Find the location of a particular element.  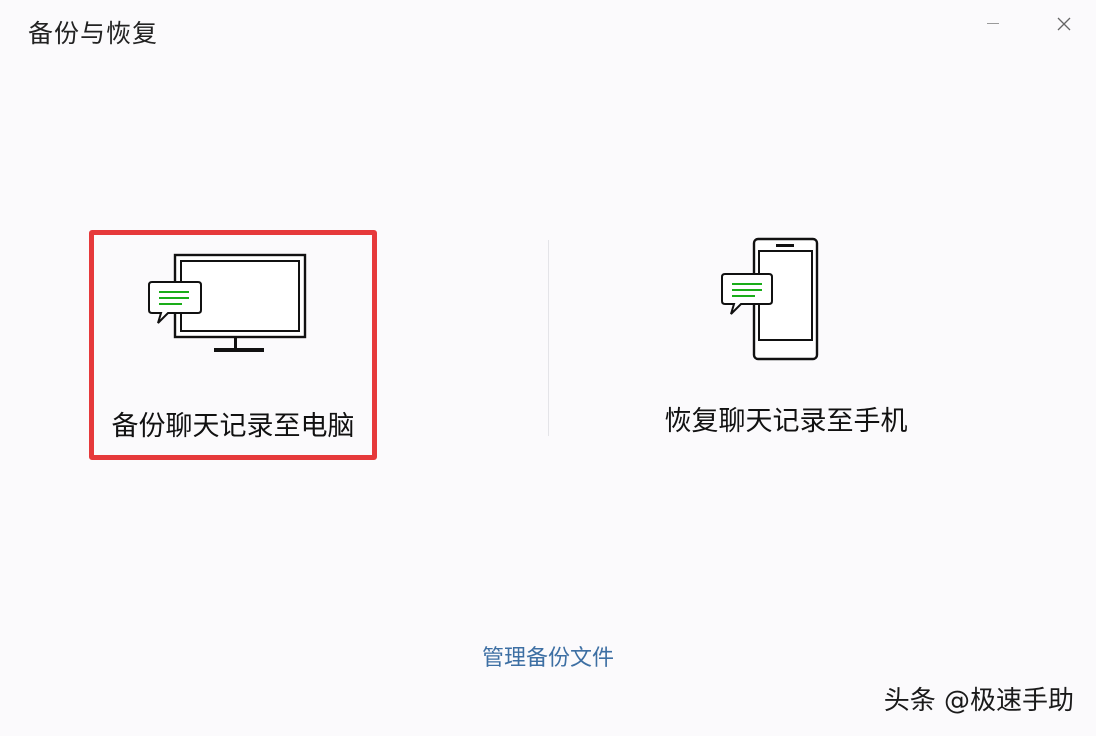

divider is located at coordinates (548, 338).